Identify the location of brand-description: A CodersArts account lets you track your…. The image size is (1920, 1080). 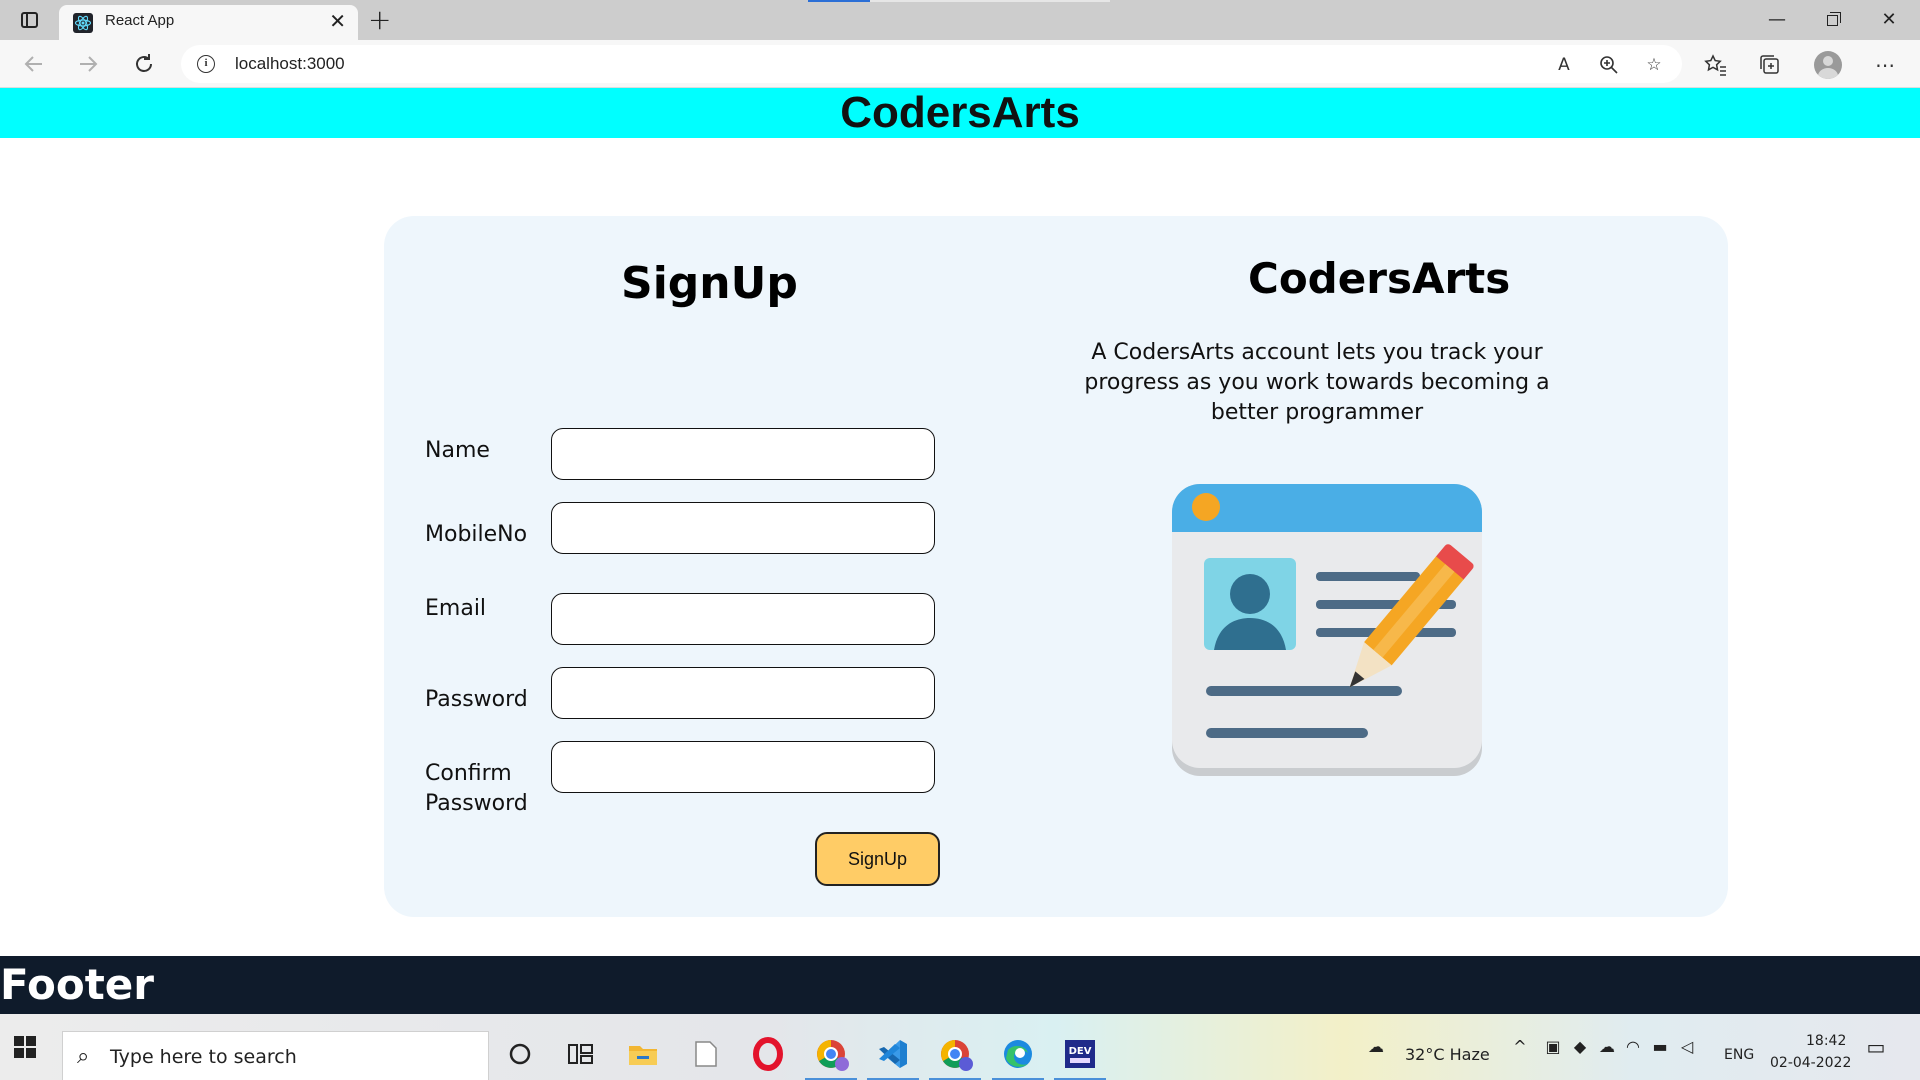
(1317, 382).